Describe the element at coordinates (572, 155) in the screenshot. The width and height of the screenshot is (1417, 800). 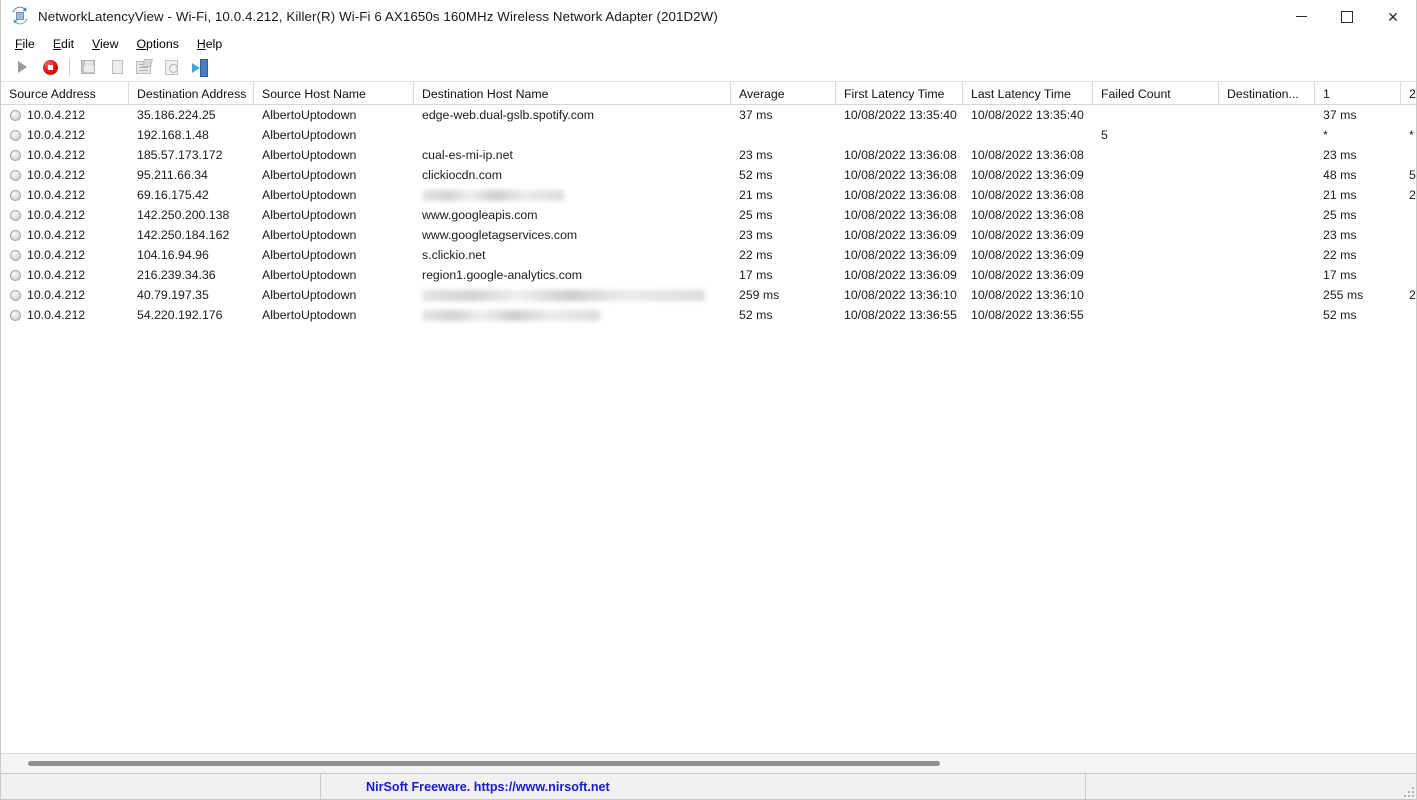
I see `cell-destination_host_name: cual-es-mi-ip.net` at that location.